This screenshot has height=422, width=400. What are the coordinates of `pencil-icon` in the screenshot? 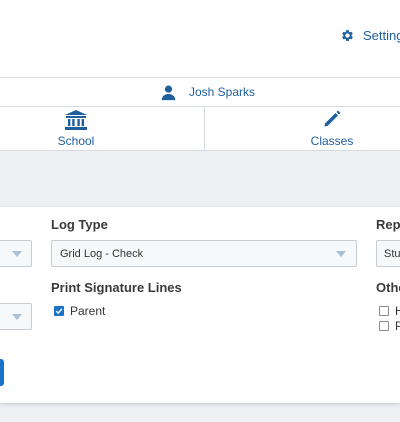 It's located at (332, 119).